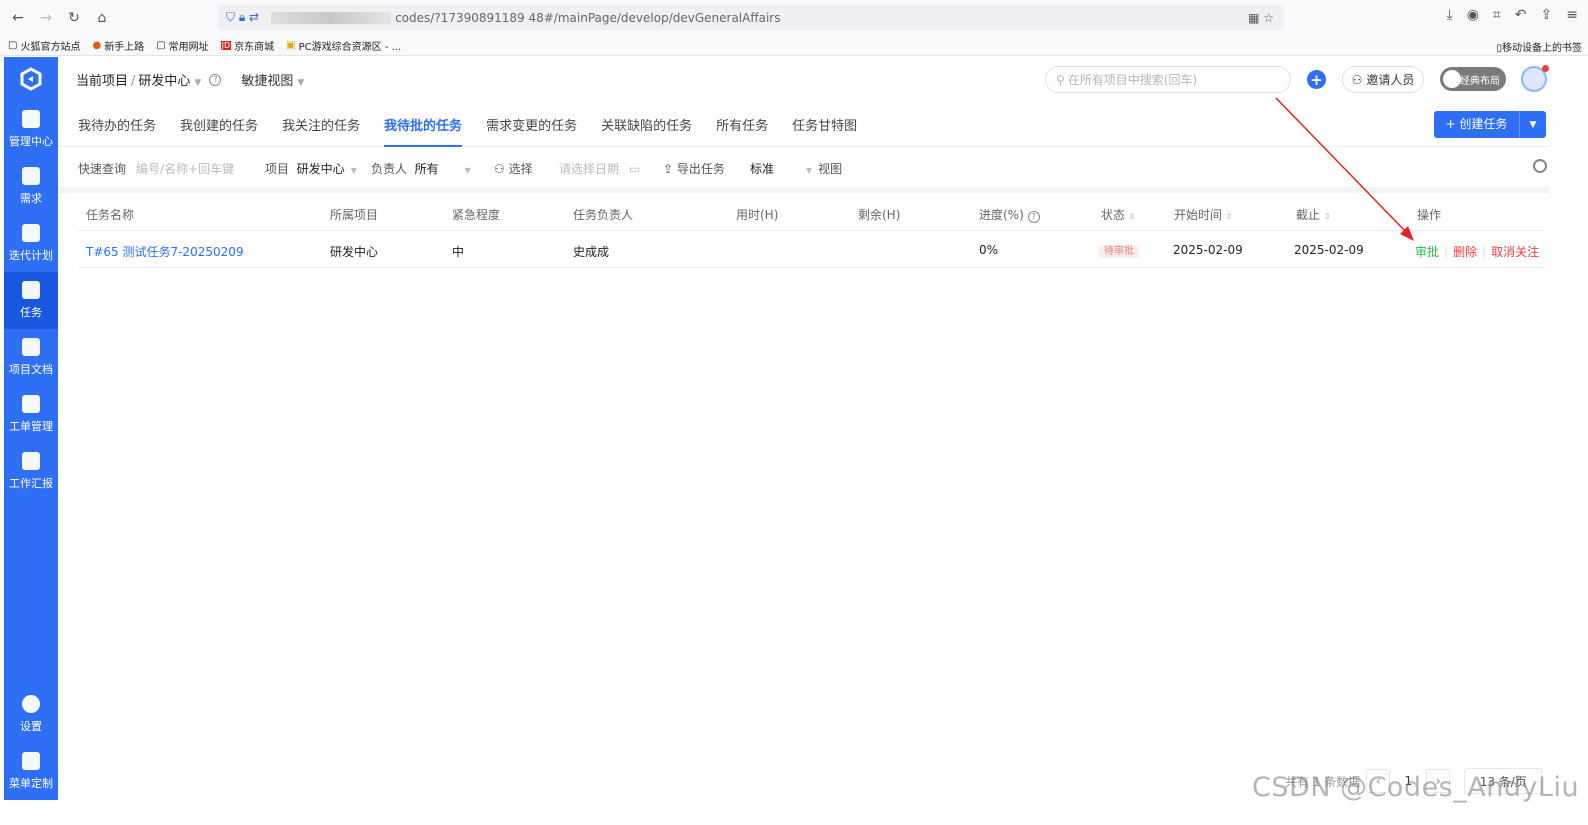 The image size is (1588, 825). I want to click on annotation-arrow, so click(1344, 169).